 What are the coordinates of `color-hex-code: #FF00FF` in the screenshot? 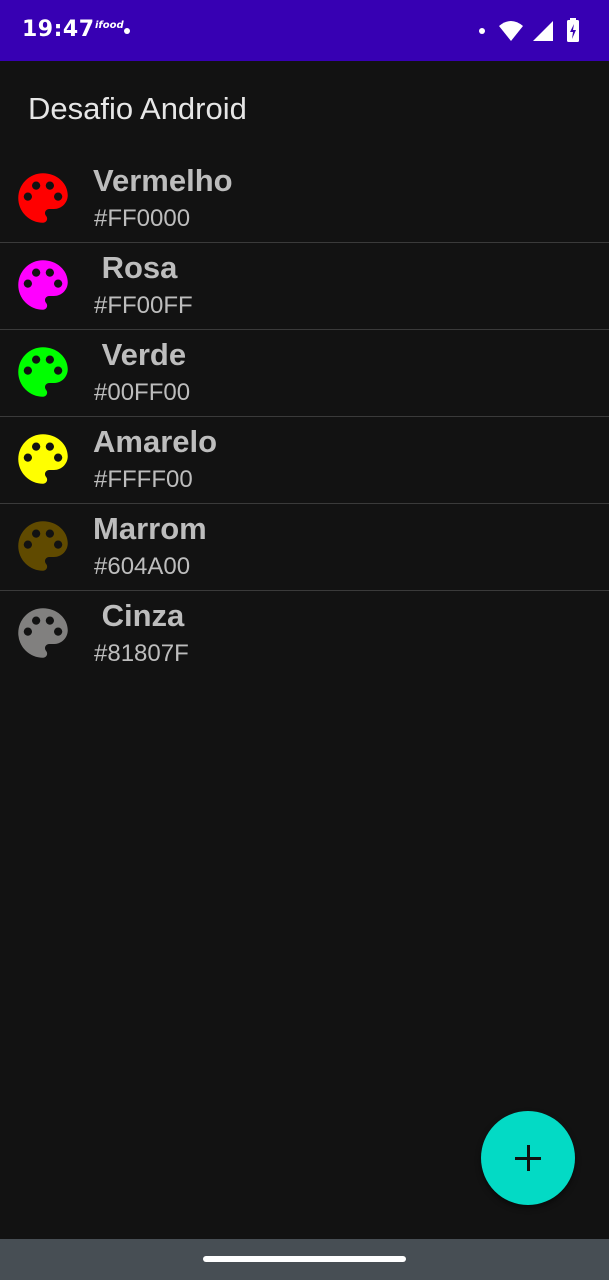 It's located at (143, 305).